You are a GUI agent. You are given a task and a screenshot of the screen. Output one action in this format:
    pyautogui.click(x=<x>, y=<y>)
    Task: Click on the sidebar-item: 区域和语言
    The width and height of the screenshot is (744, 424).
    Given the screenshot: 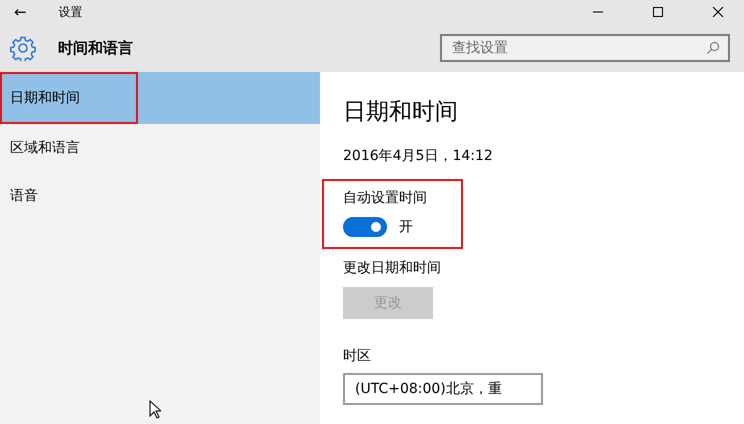 What is the action you would take?
    pyautogui.click(x=160, y=148)
    